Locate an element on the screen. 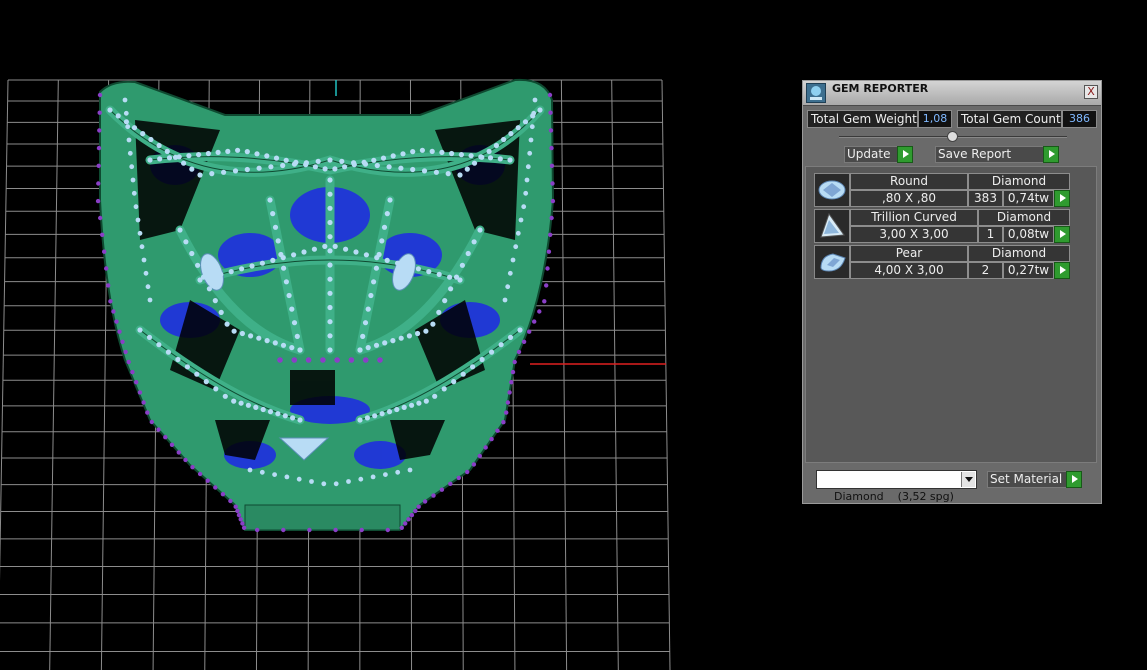 This screenshot has height=670, width=1147. chevron-down-icon is located at coordinates (968, 479).